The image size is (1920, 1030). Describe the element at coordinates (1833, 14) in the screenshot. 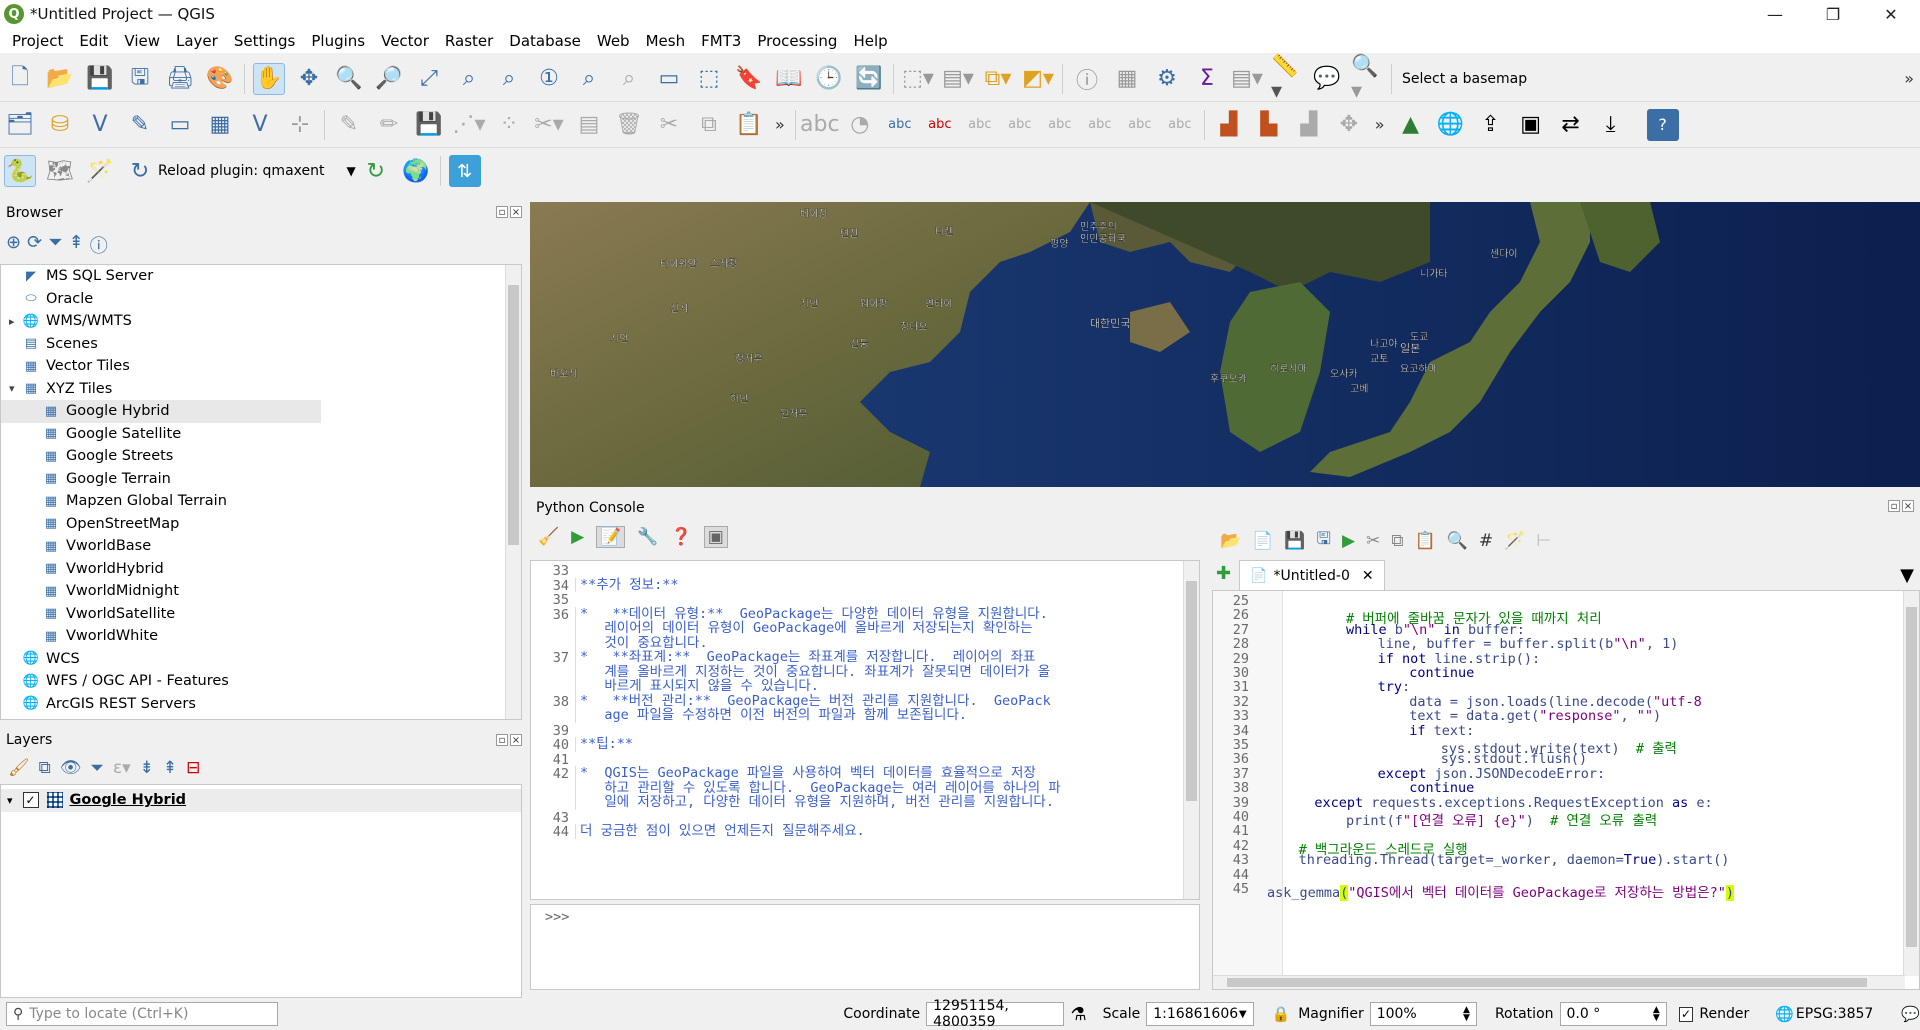

I see `maximize-button: ❐` at that location.